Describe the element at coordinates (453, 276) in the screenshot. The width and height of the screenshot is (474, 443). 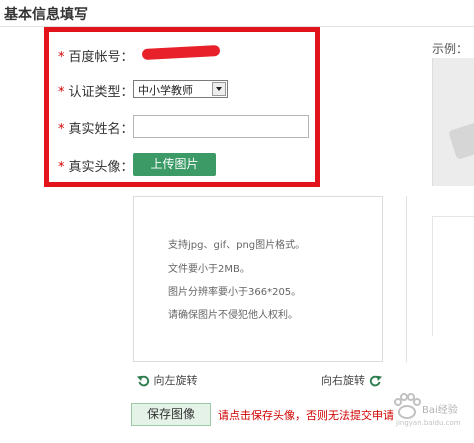
I see `example-preview-box` at that location.